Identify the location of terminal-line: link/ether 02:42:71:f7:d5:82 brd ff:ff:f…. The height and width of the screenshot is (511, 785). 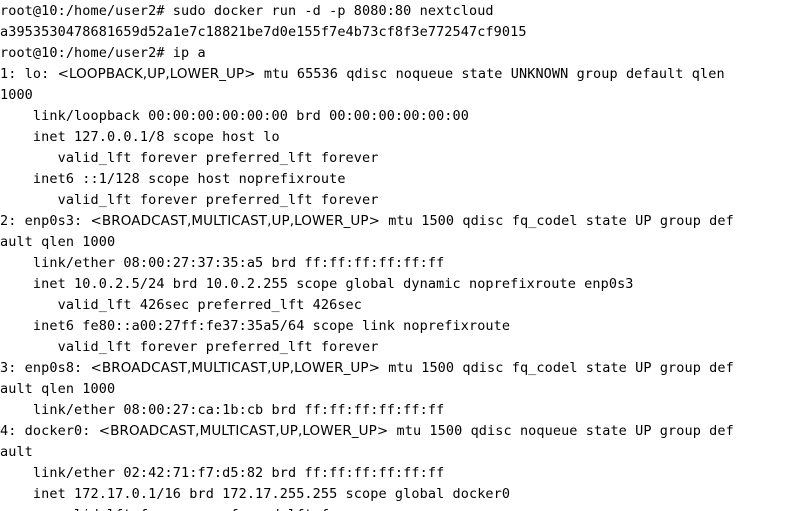
(392, 472).